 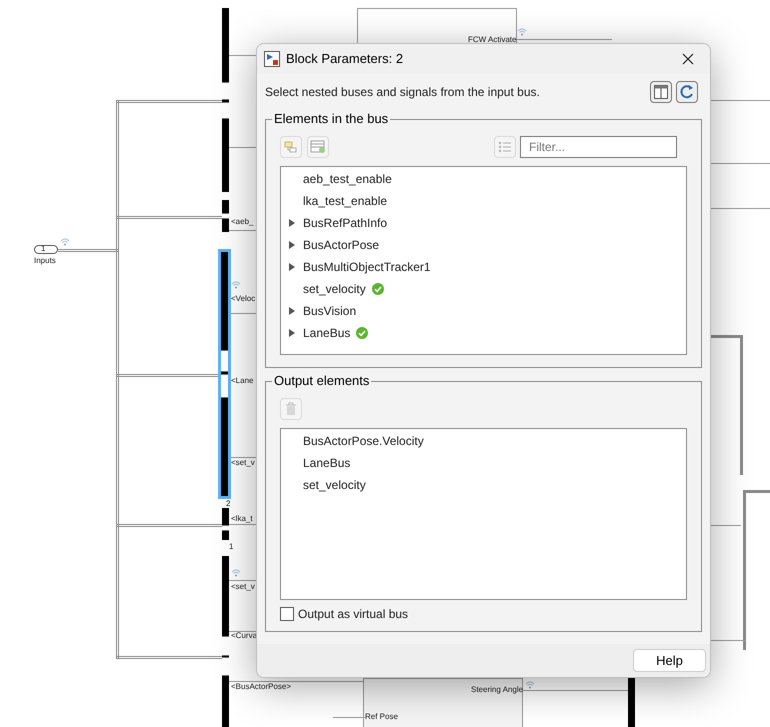 I want to click on tree-item: set_velocity, so click(x=483, y=289).